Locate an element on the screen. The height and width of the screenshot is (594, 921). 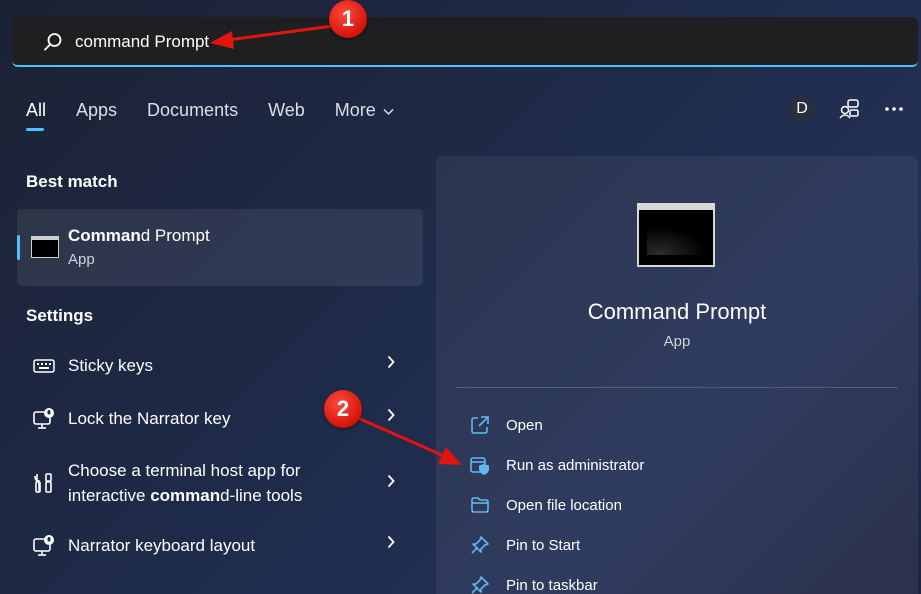
action-pin-start-label: Pin to Start is located at coordinates (543, 545).